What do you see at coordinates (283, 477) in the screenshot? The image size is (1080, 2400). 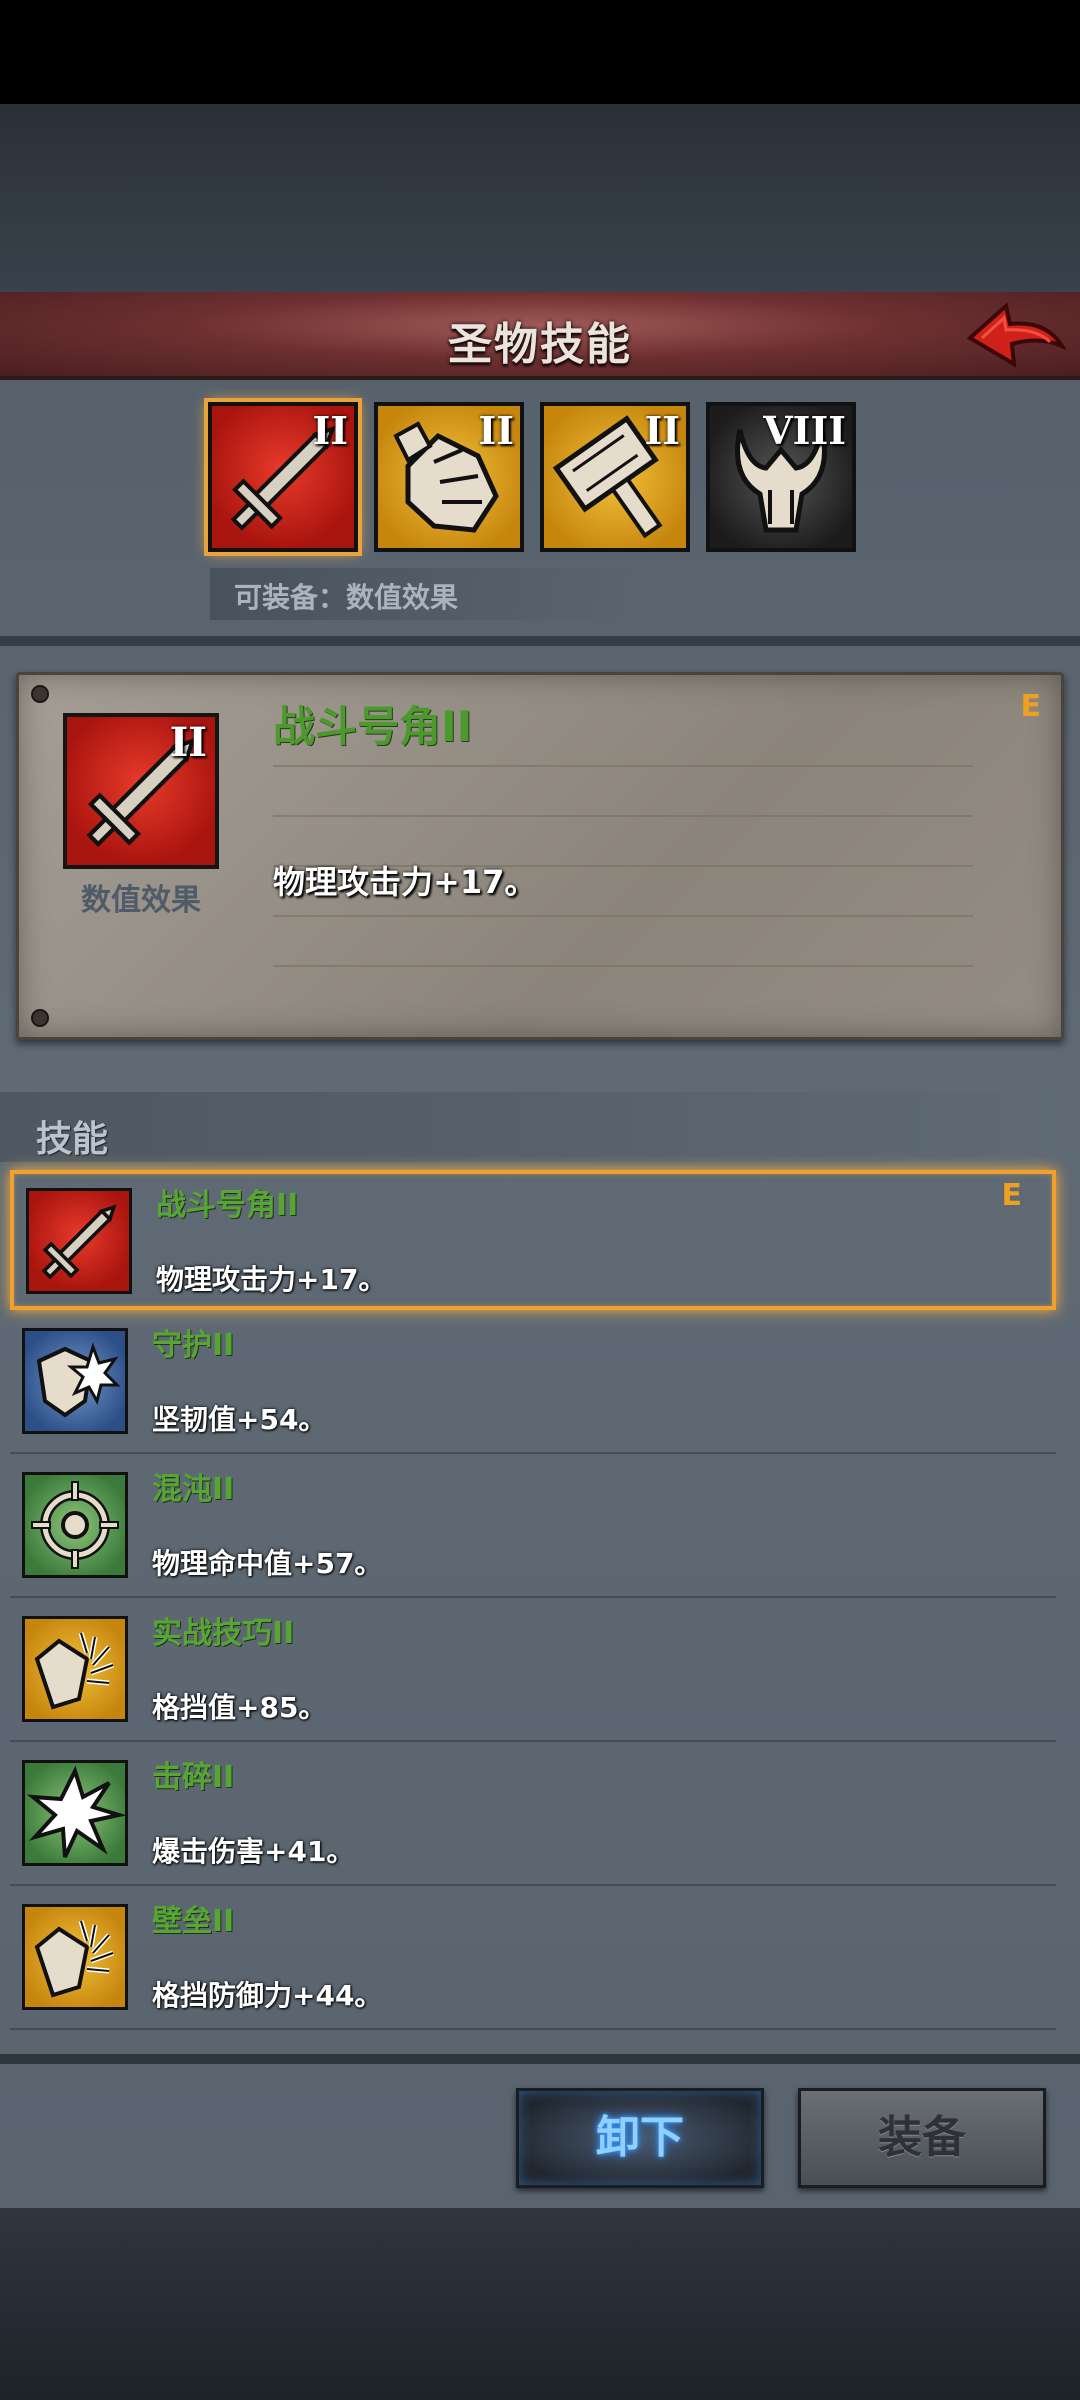 I see `relic-slot-1: II` at bounding box center [283, 477].